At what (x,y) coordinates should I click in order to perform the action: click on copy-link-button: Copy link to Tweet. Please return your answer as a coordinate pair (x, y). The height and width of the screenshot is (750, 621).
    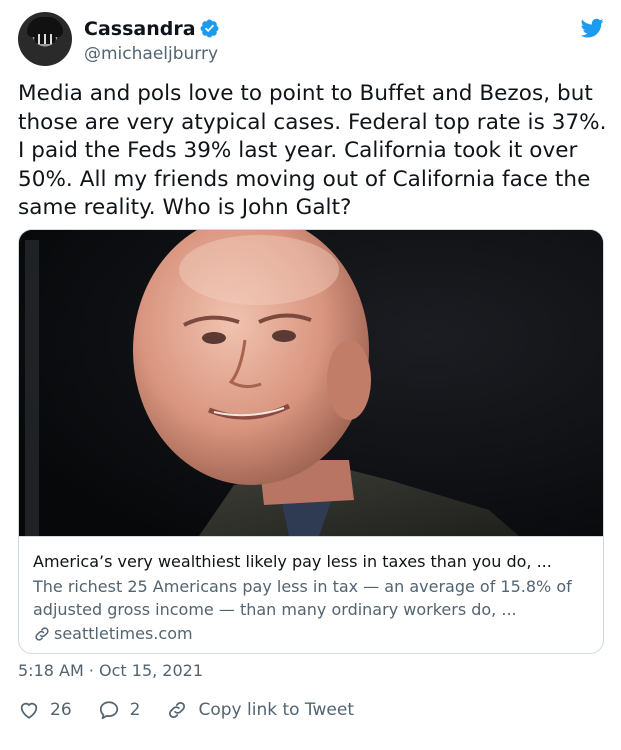
    Looking at the image, I should click on (260, 710).